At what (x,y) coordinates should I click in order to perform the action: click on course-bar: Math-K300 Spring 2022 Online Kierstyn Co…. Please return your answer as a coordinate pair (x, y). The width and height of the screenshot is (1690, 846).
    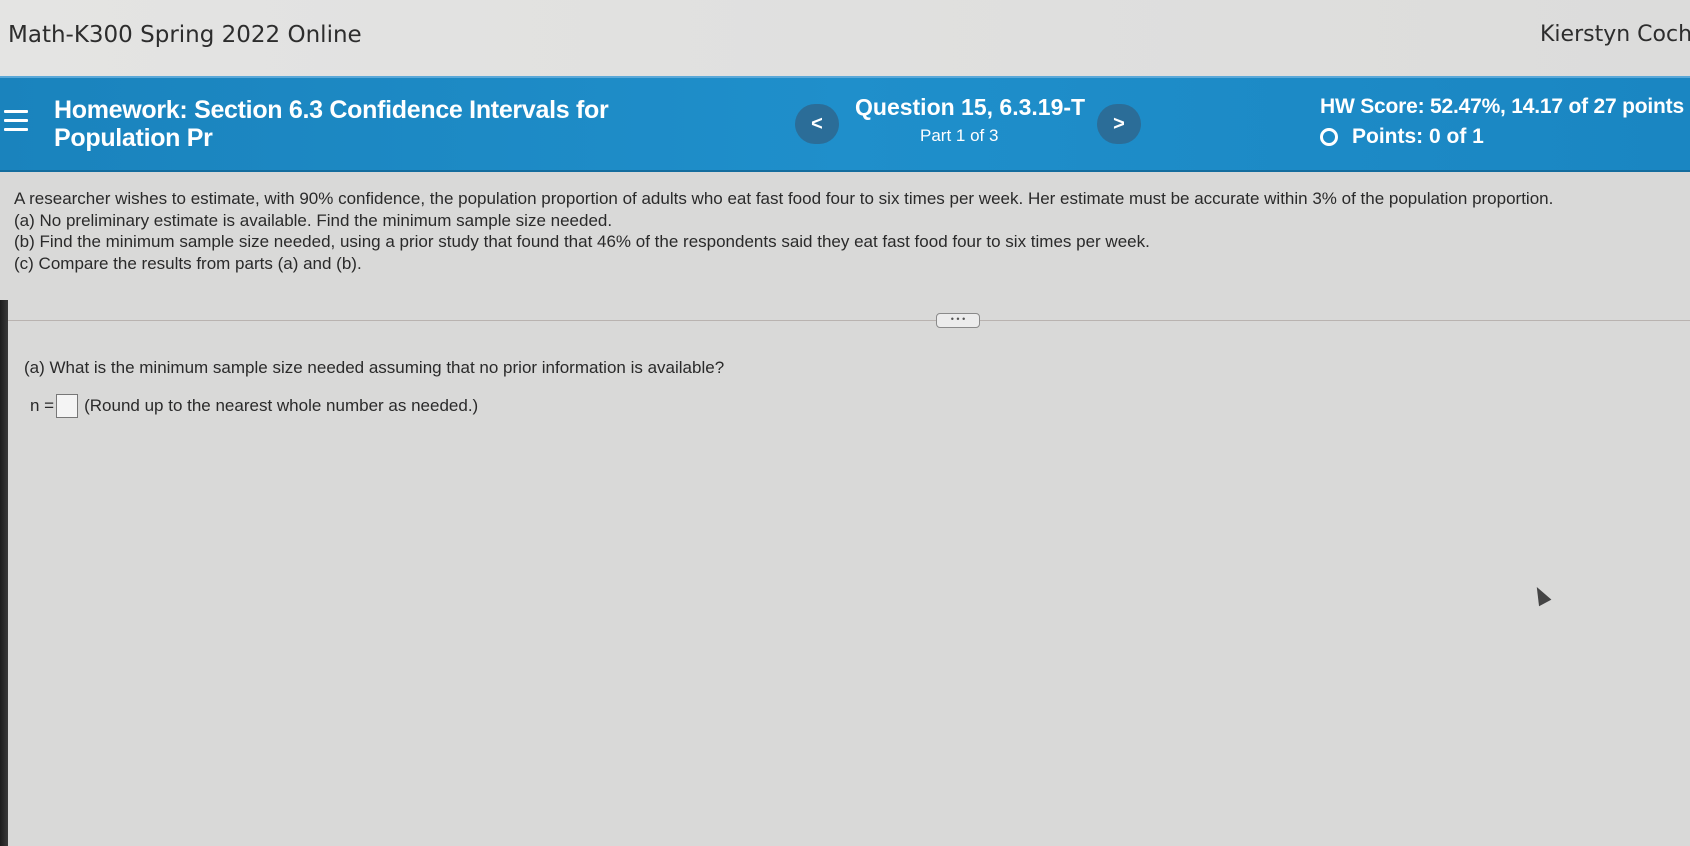
    Looking at the image, I should click on (845, 38).